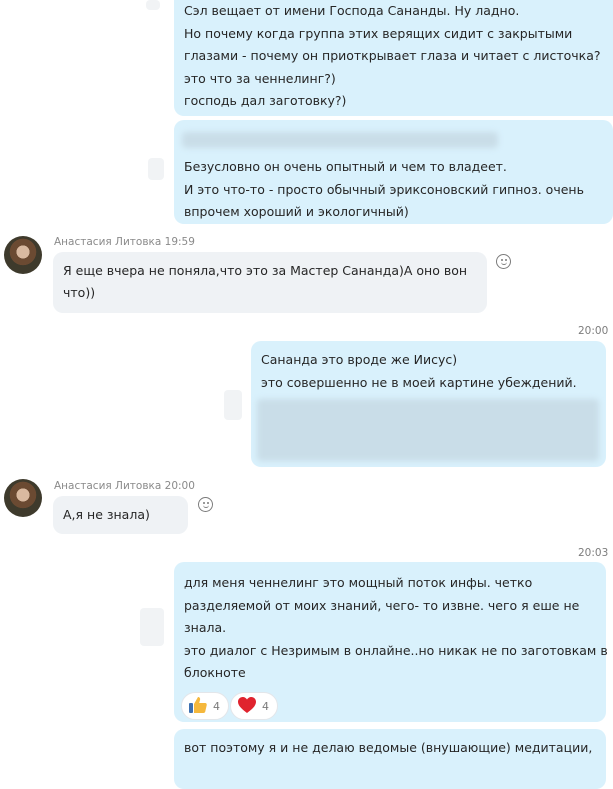 Image resolution: width=613 pixels, height=789 pixels. Describe the element at coordinates (179, 242) in the screenshot. I see `message-time: 19:59` at that location.